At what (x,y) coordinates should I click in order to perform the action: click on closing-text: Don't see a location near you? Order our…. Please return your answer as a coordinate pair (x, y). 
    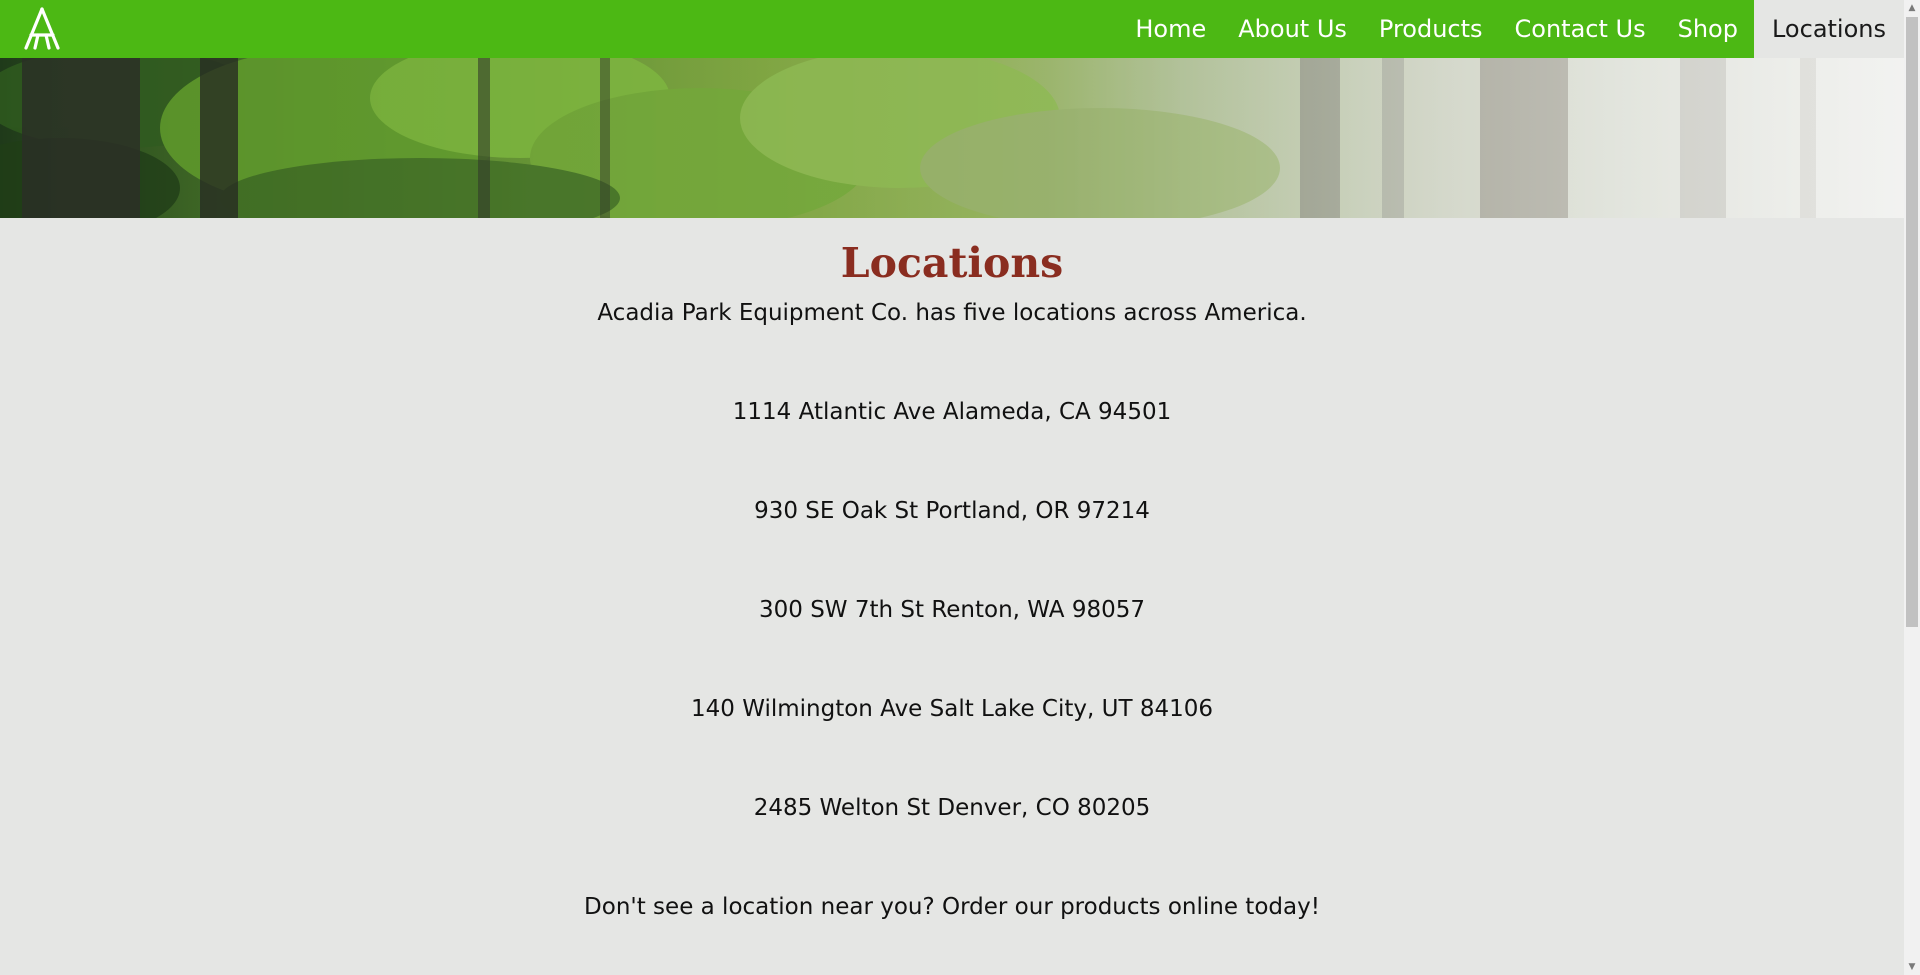
    Looking at the image, I should click on (952, 907).